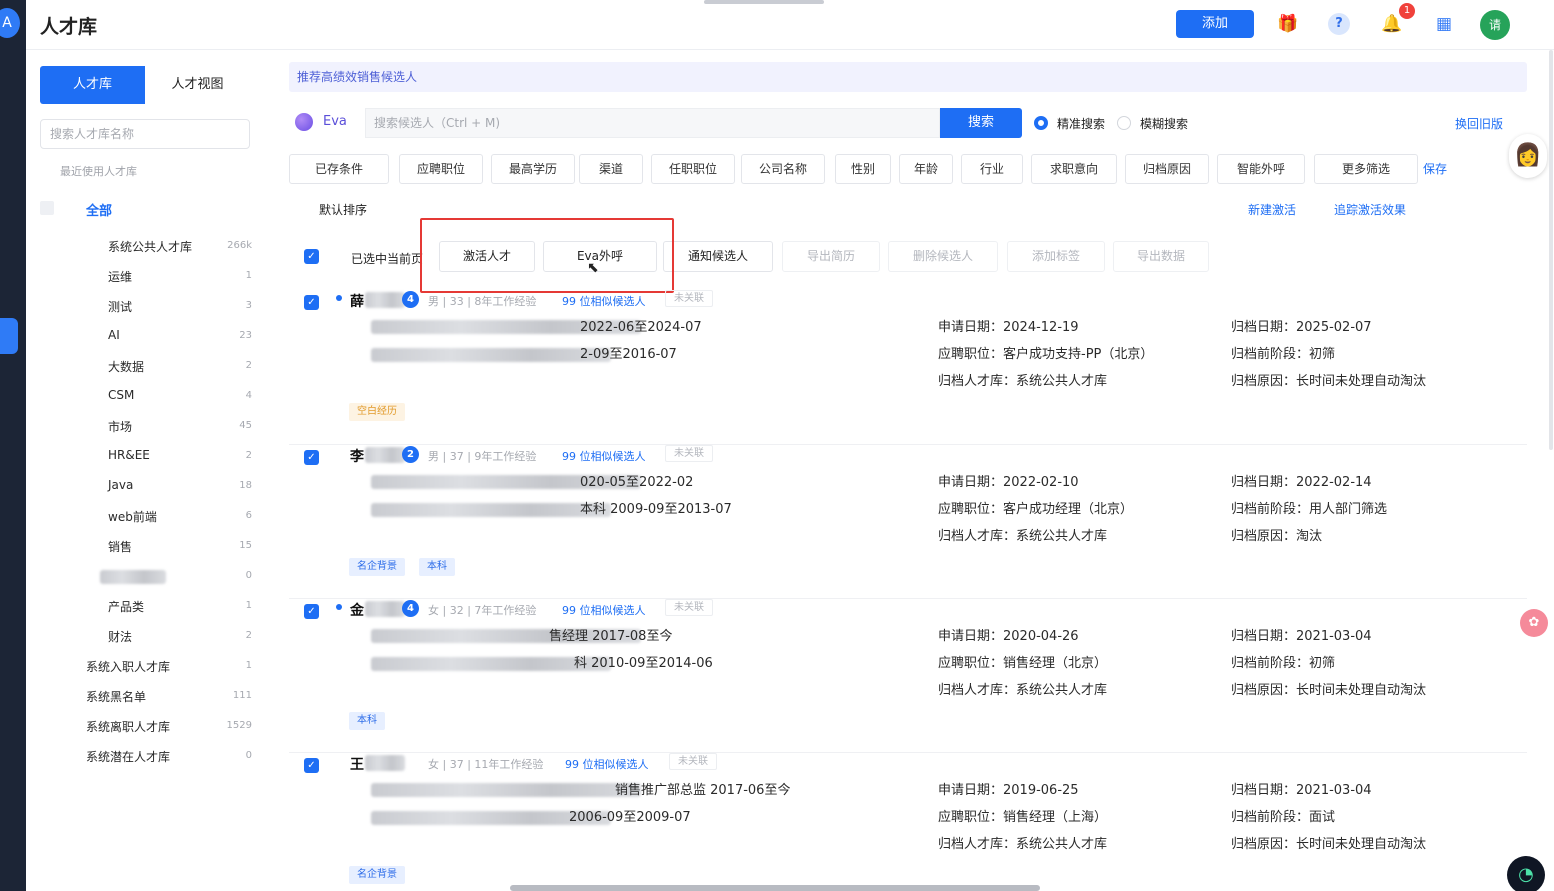  I want to click on recommendation-banner: 推荐高绩效销售候选人, so click(908, 77).